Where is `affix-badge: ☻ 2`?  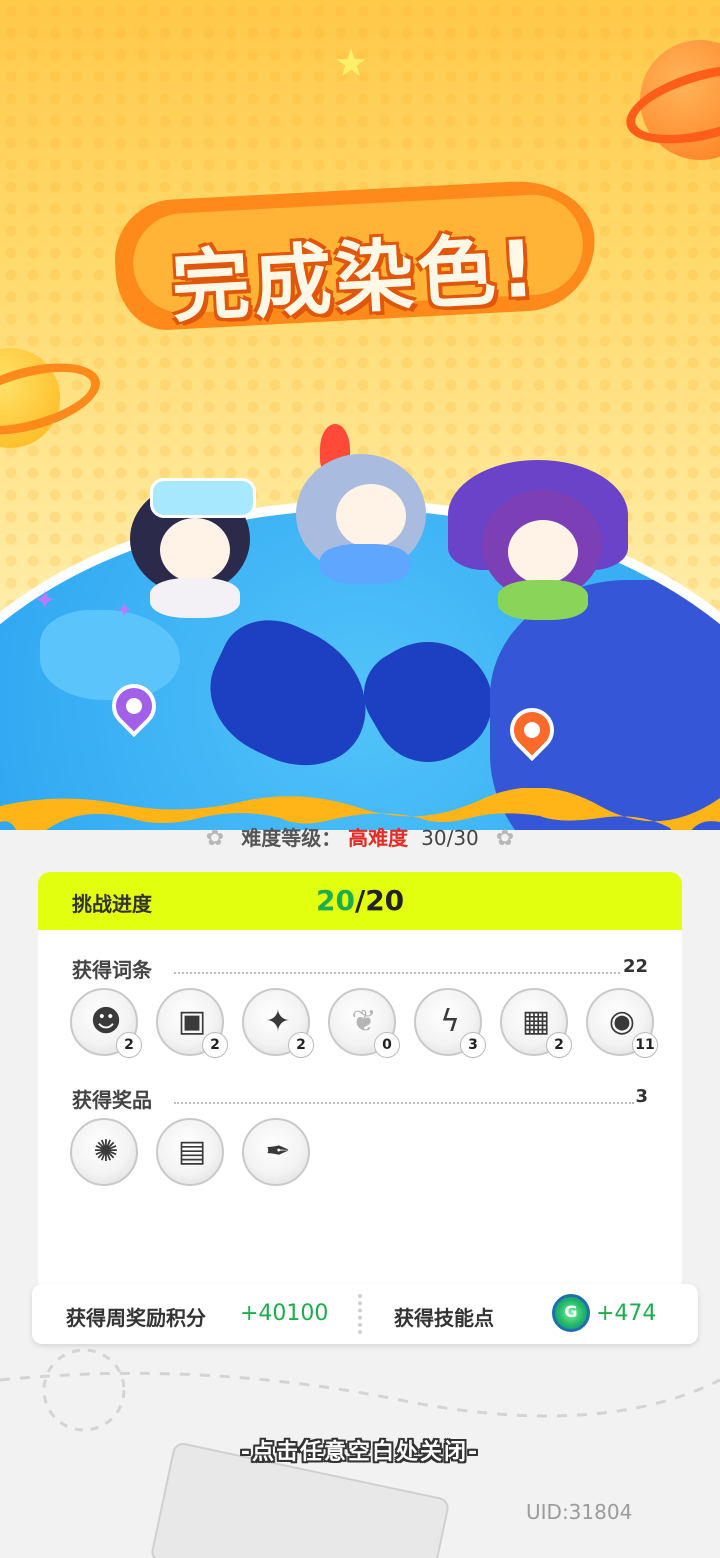
affix-badge: ☻ 2 is located at coordinates (106, 1023).